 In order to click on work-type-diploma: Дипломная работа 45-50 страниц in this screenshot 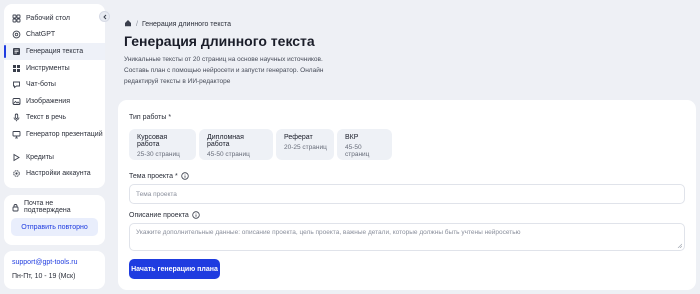, I will do `click(236, 144)`.